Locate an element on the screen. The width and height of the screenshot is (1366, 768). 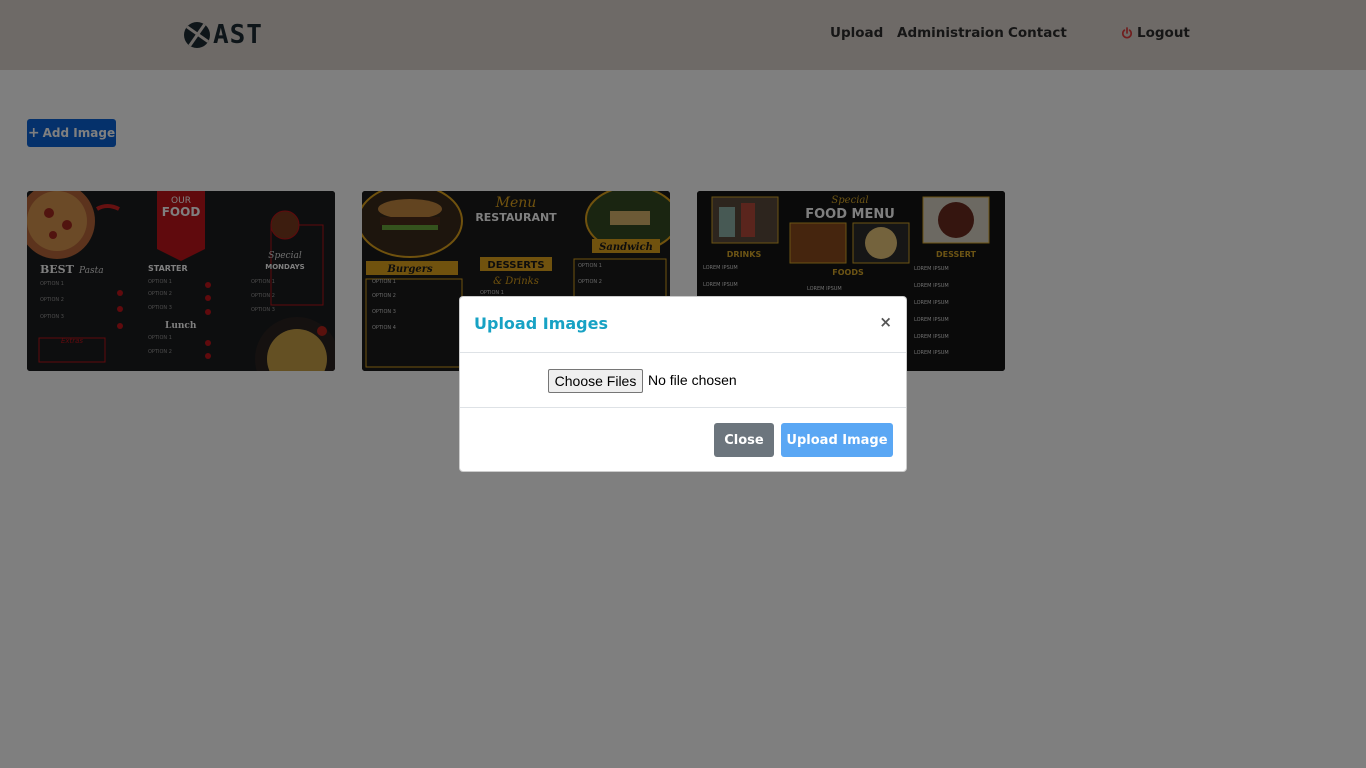
modal-header: Upload Images × is located at coordinates (683, 325).